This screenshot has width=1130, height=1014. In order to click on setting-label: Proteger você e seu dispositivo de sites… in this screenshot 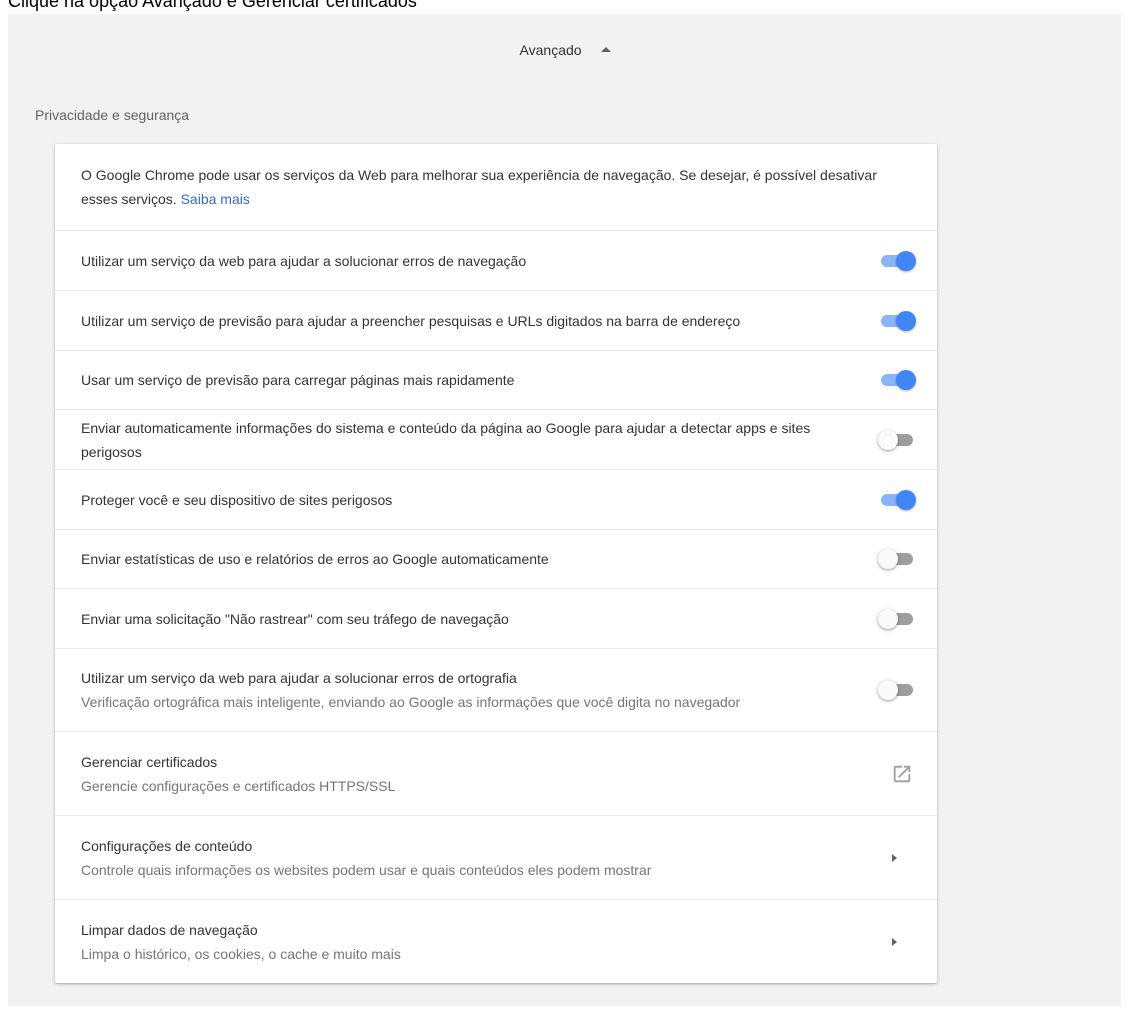, I will do `click(237, 499)`.